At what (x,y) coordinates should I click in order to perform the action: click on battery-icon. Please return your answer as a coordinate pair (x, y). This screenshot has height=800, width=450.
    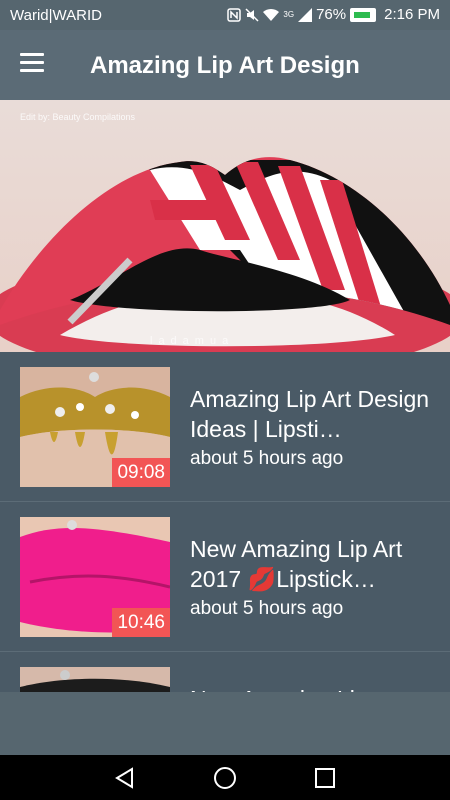
    Looking at the image, I should click on (363, 14).